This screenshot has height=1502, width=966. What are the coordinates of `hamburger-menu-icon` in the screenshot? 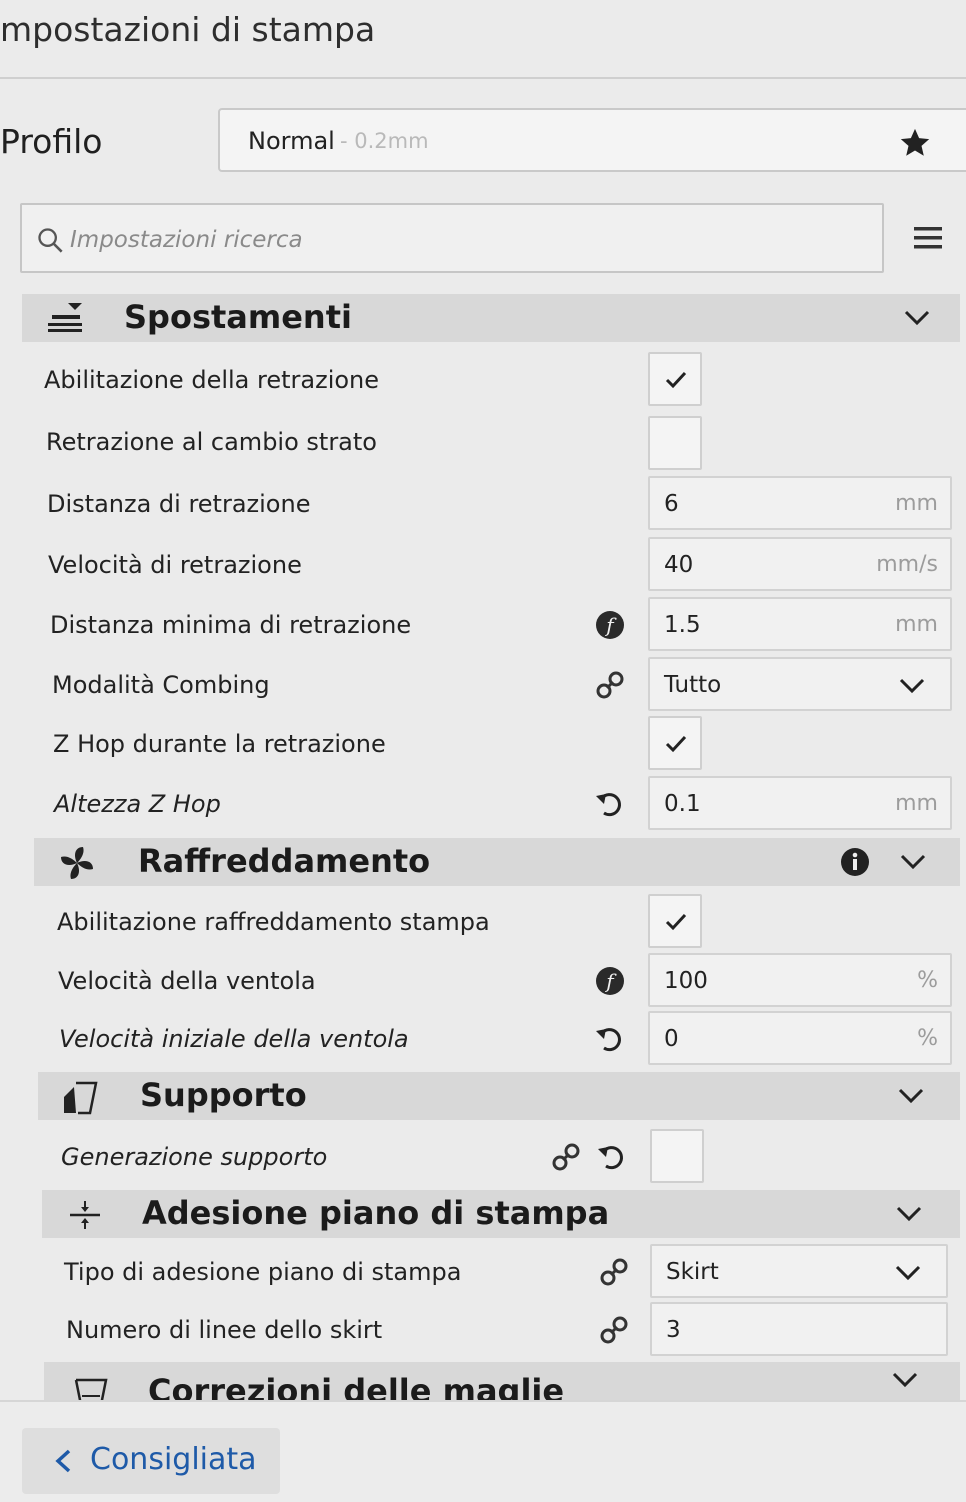 It's located at (928, 238).